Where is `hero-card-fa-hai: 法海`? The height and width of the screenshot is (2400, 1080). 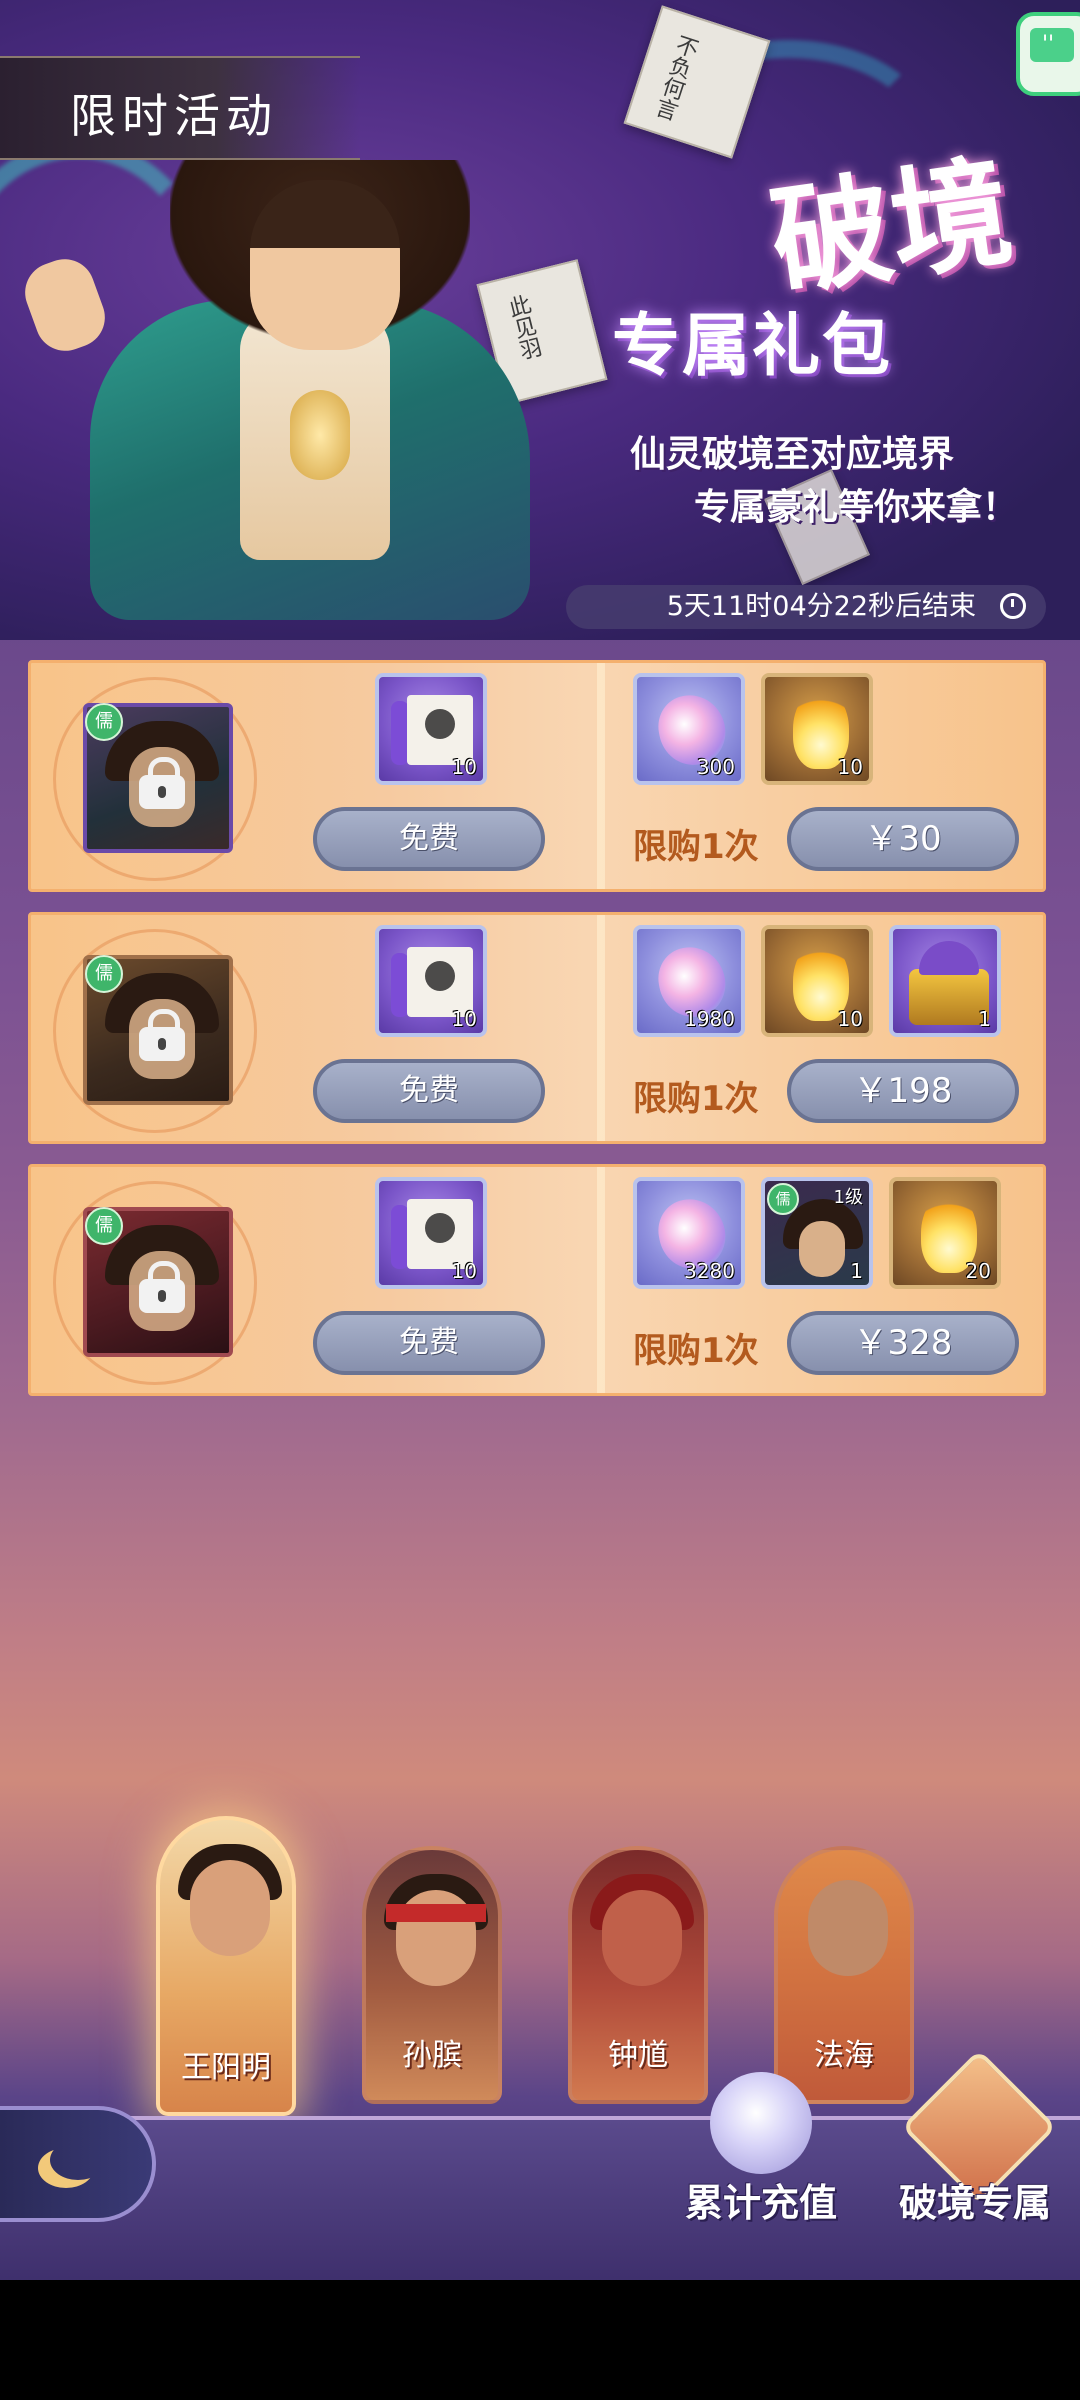 hero-card-fa-hai: 法海 is located at coordinates (844, 1975).